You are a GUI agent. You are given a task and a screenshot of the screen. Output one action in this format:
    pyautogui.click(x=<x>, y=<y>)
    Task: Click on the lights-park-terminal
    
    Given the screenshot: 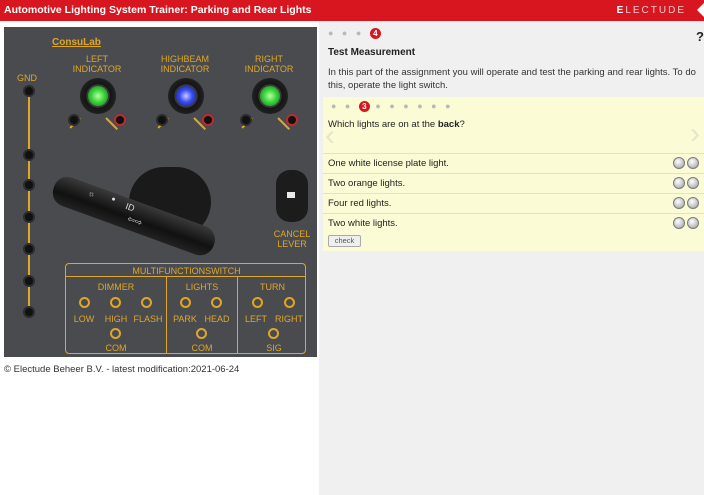 What is the action you would take?
    pyautogui.click(x=185, y=302)
    